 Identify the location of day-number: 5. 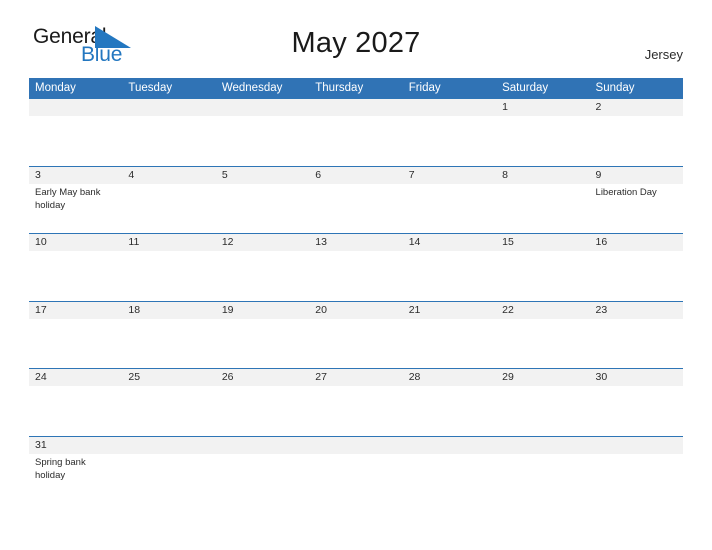
(224, 174).